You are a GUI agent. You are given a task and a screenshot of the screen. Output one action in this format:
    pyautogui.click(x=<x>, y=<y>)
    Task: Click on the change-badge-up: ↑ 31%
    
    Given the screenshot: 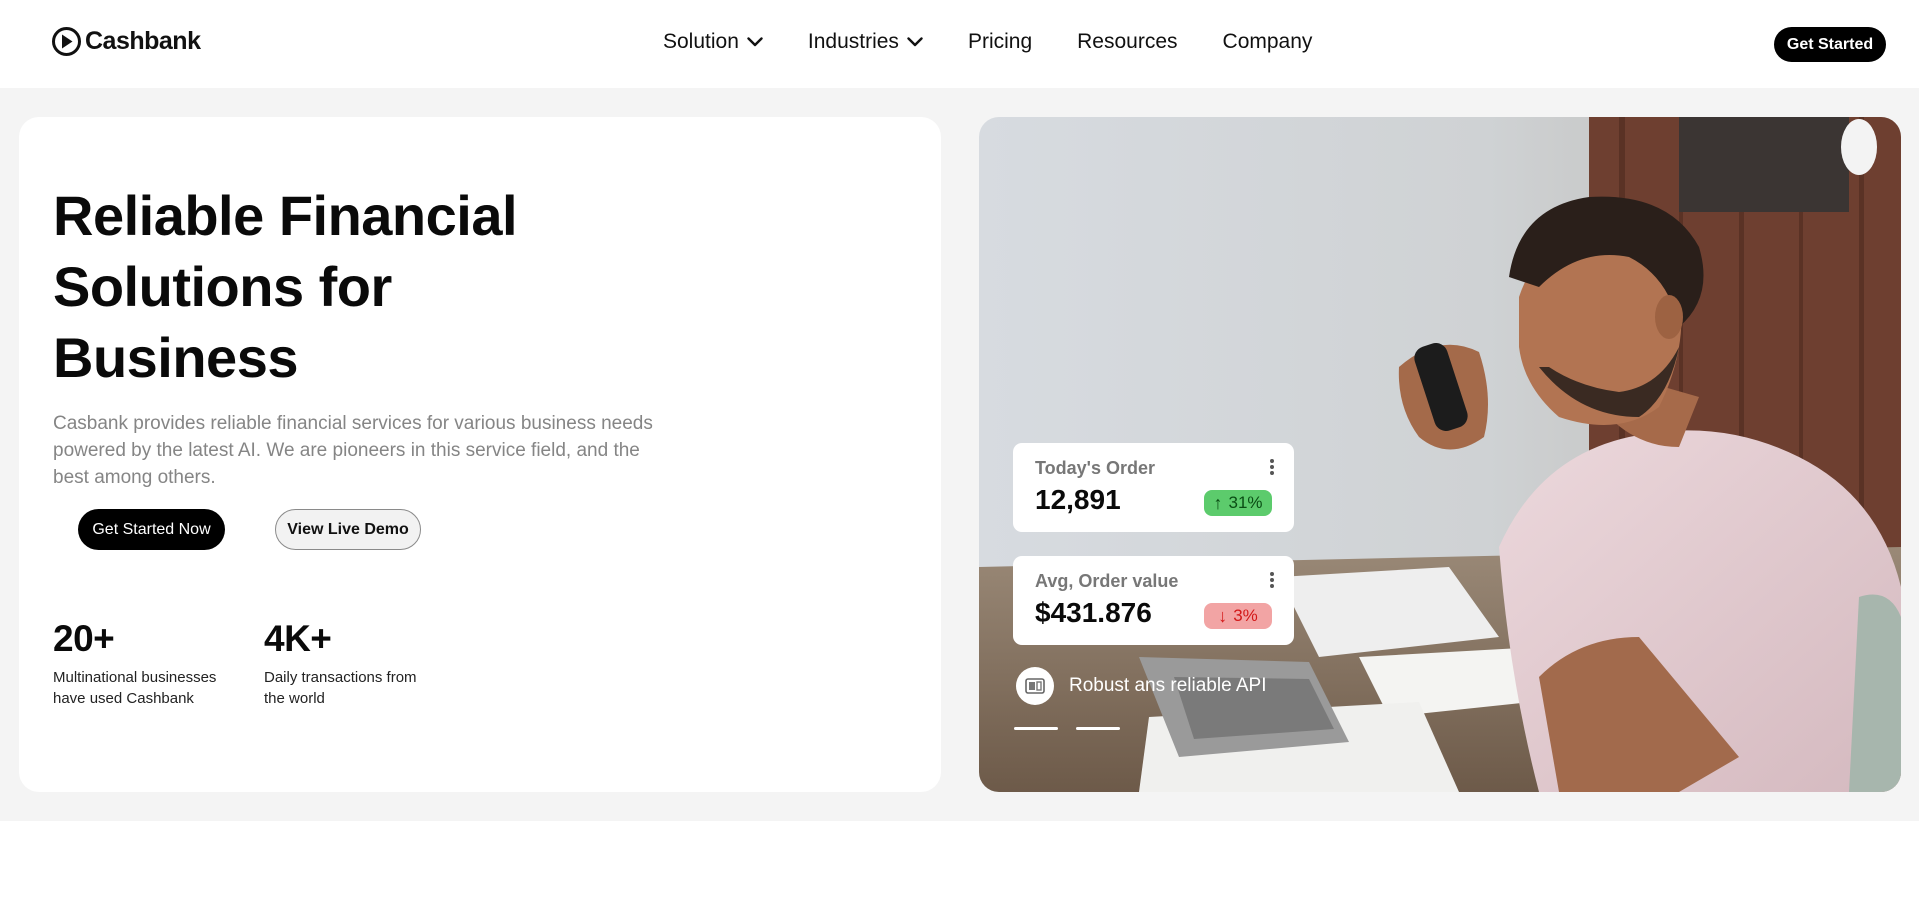 What is the action you would take?
    pyautogui.click(x=1238, y=503)
    